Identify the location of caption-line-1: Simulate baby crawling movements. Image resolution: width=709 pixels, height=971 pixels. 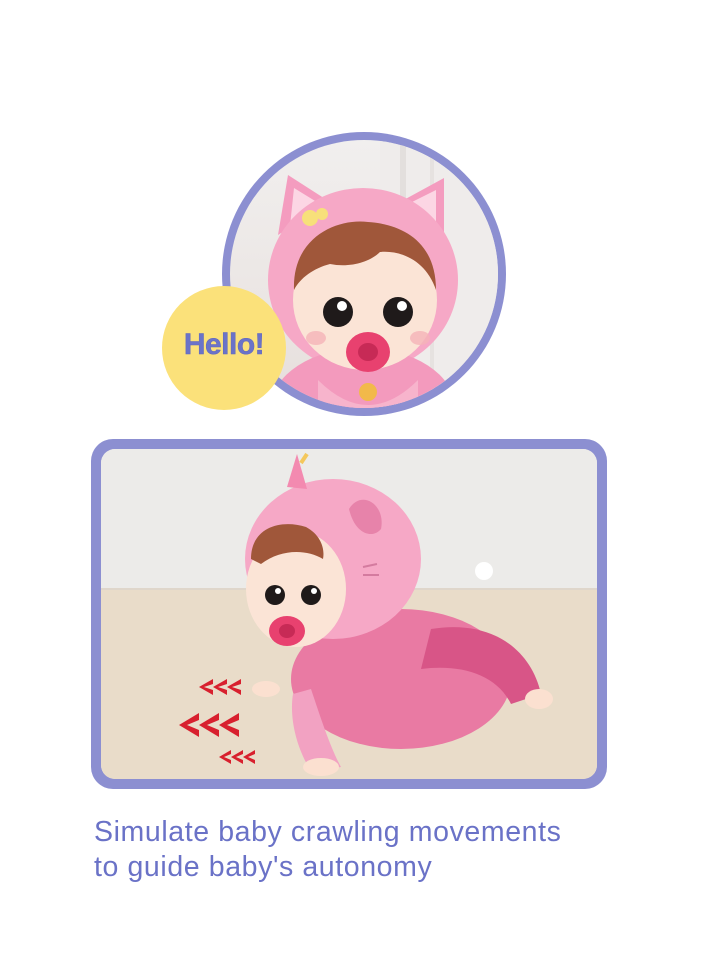
(328, 832).